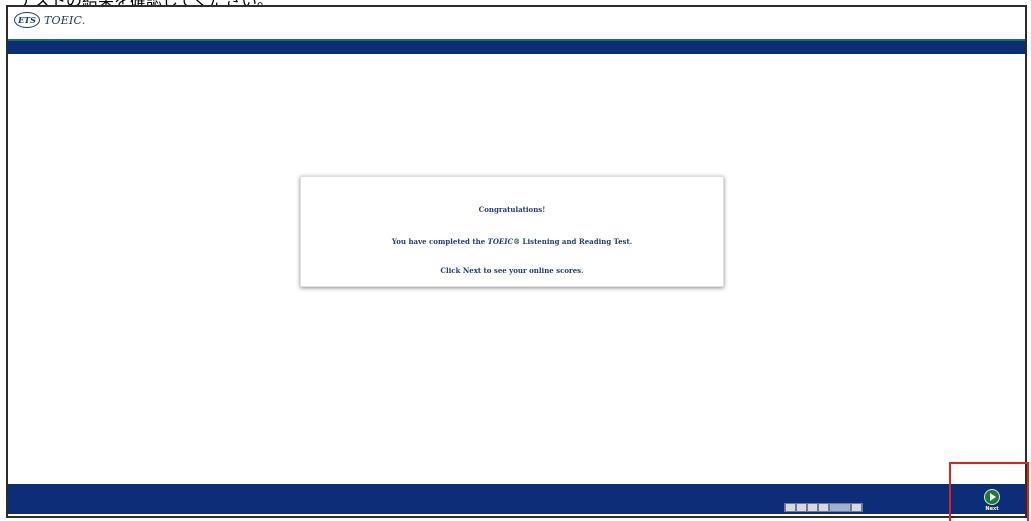  I want to click on taskbar-icons, so click(823, 507).